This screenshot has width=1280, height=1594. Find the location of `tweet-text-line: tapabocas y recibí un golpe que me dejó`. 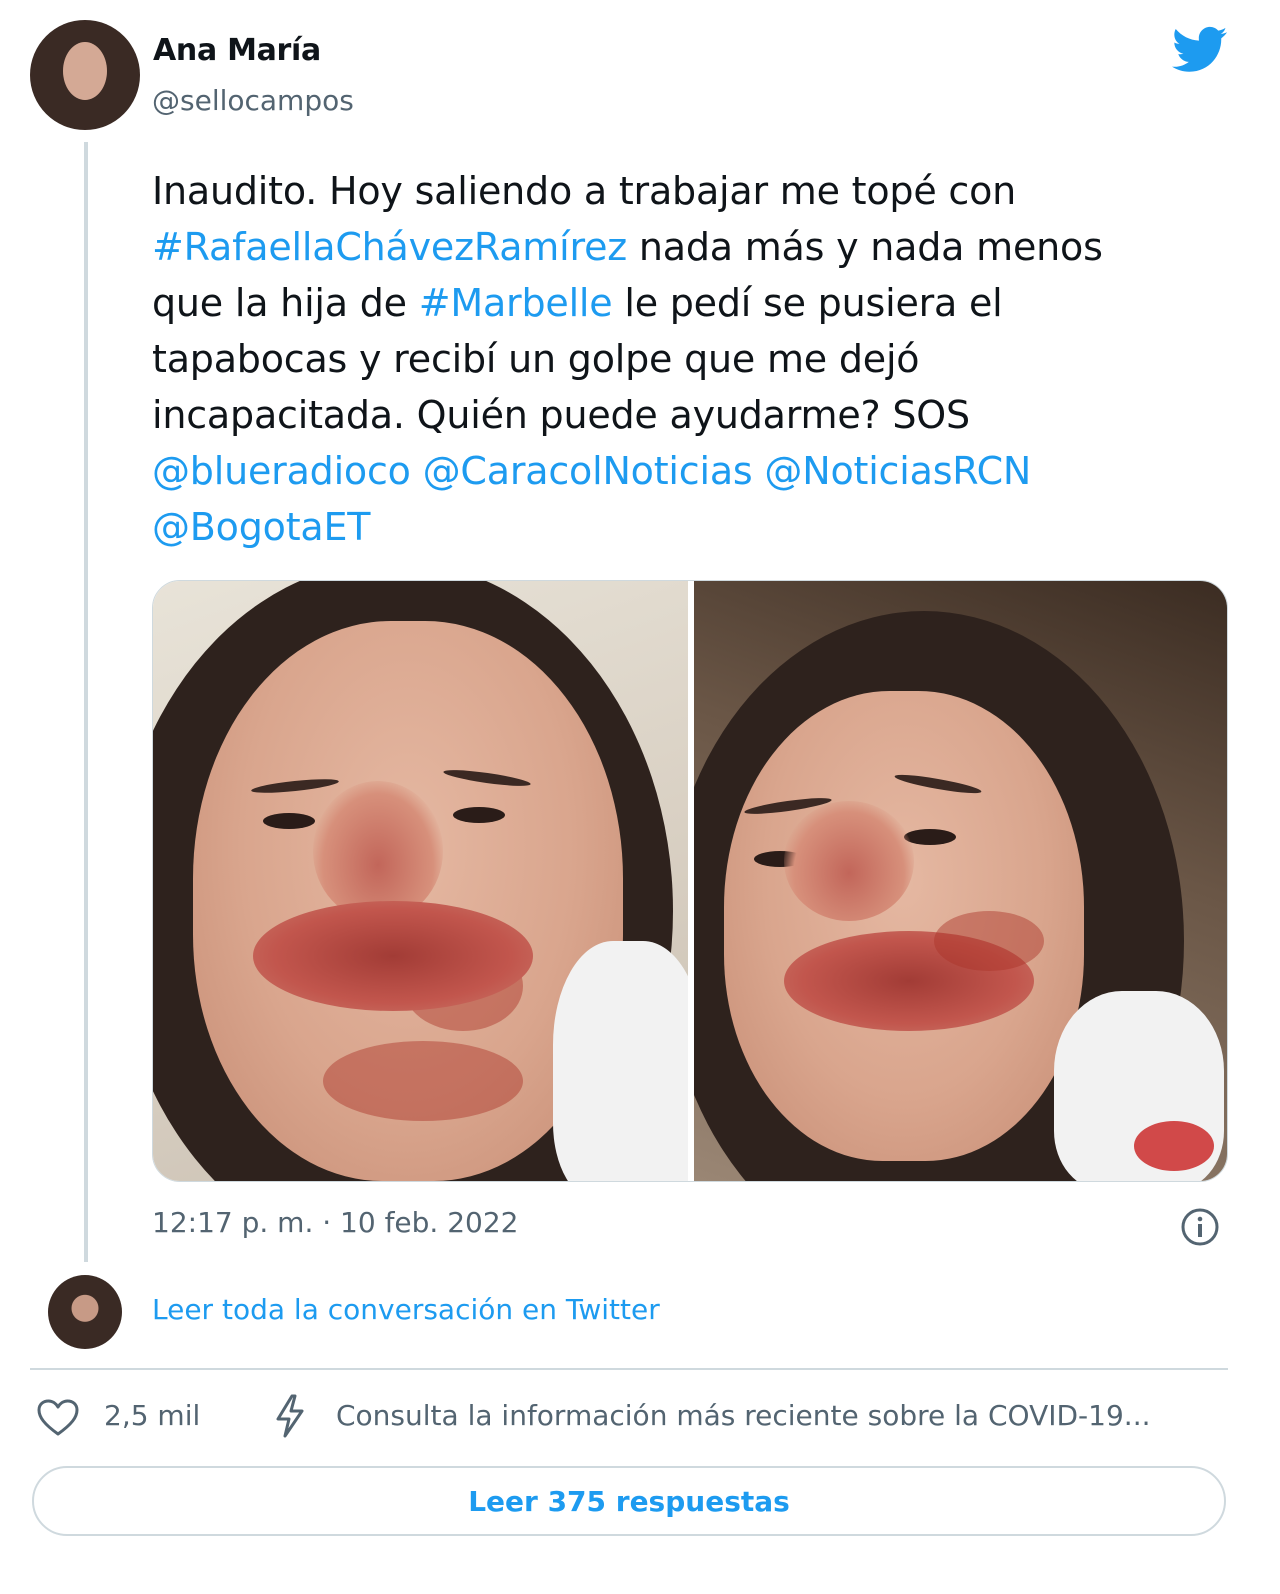

tweet-text-line: tapabocas y recibí un golpe que me dejó is located at coordinates (682, 359).